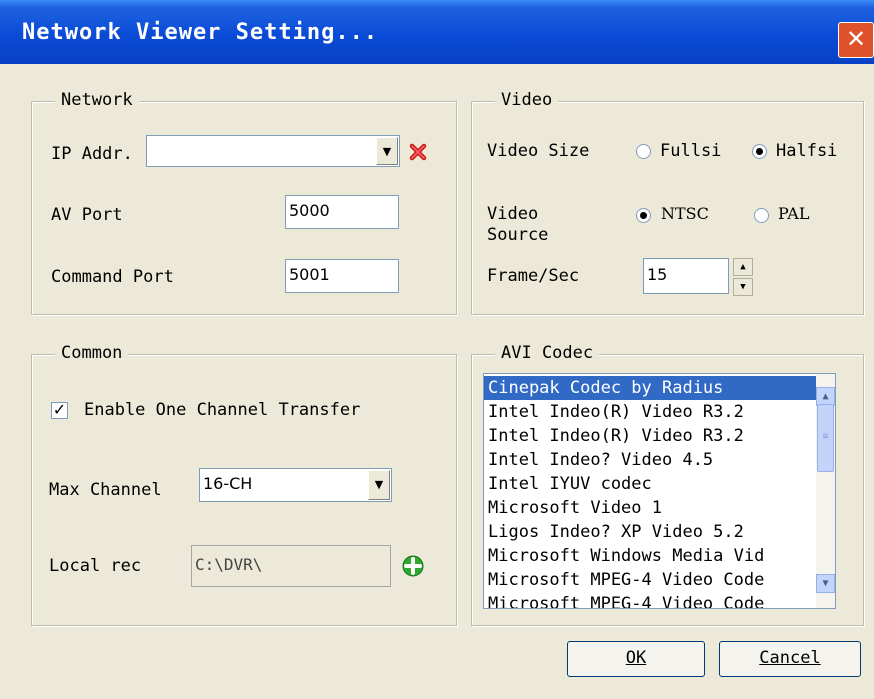 This screenshot has width=874, height=699. Describe the element at coordinates (228, 483) in the screenshot. I see `max-channel-value: 16-CH` at that location.